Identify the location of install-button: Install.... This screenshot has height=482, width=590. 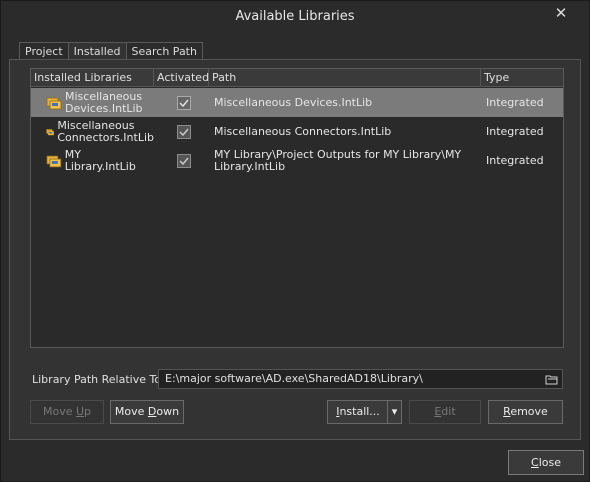
(357, 412).